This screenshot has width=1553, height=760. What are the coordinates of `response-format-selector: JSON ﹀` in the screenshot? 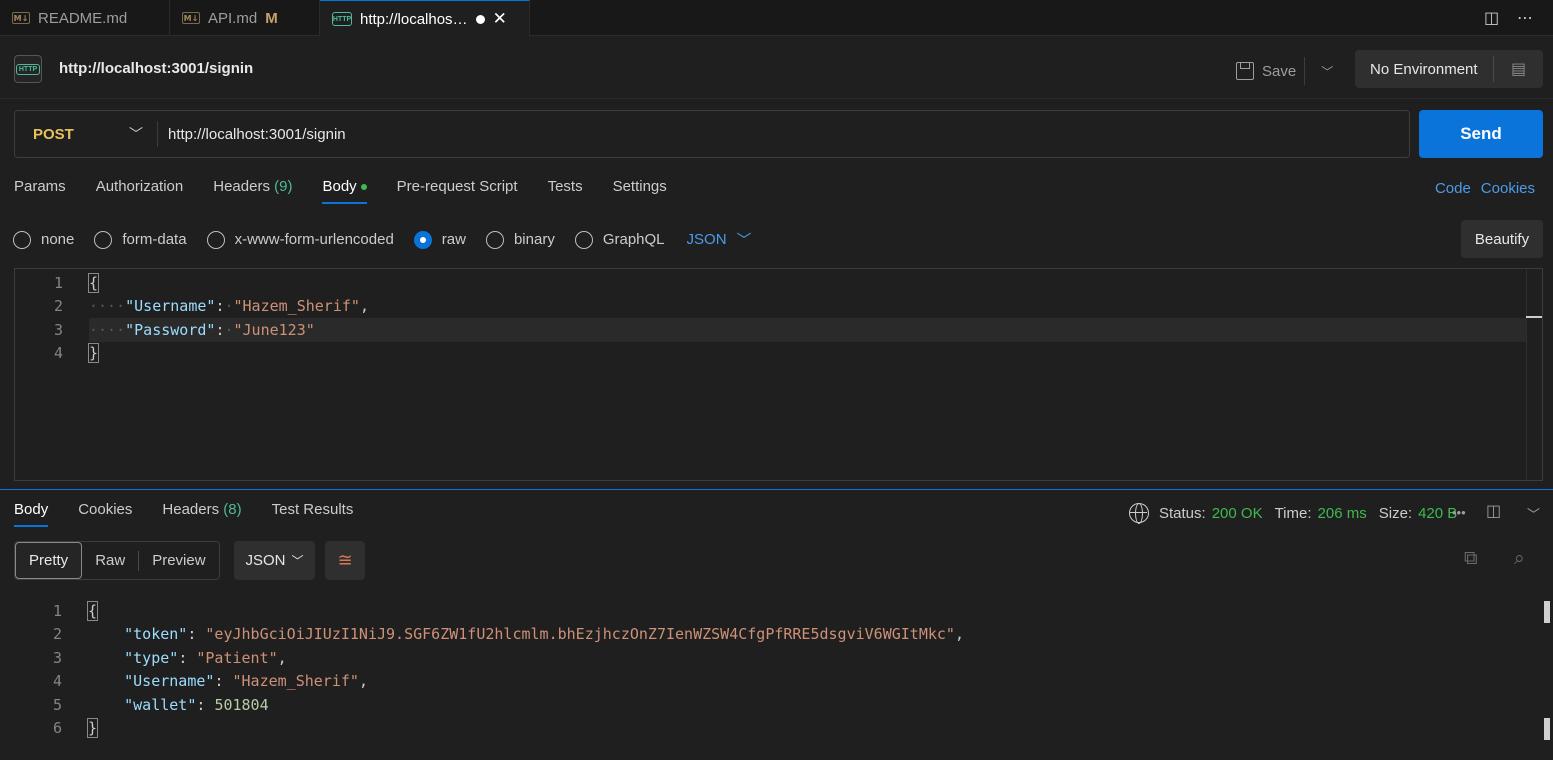 It's located at (274, 560).